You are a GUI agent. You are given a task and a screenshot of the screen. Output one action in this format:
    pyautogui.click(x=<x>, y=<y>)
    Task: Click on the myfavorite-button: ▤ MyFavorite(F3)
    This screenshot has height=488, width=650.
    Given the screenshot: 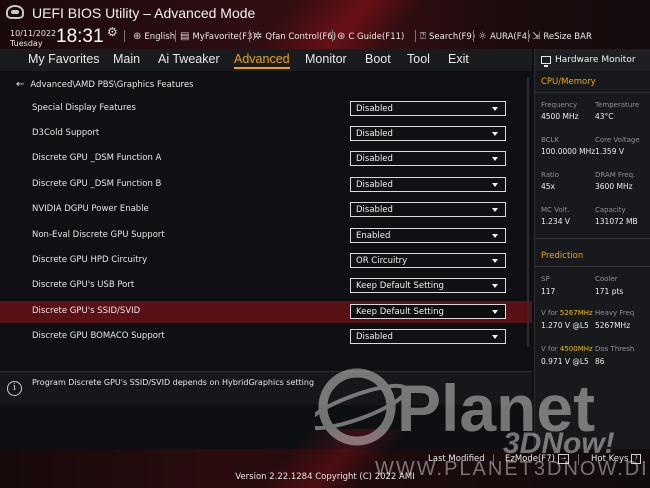 What is the action you would take?
    pyautogui.click(x=218, y=36)
    